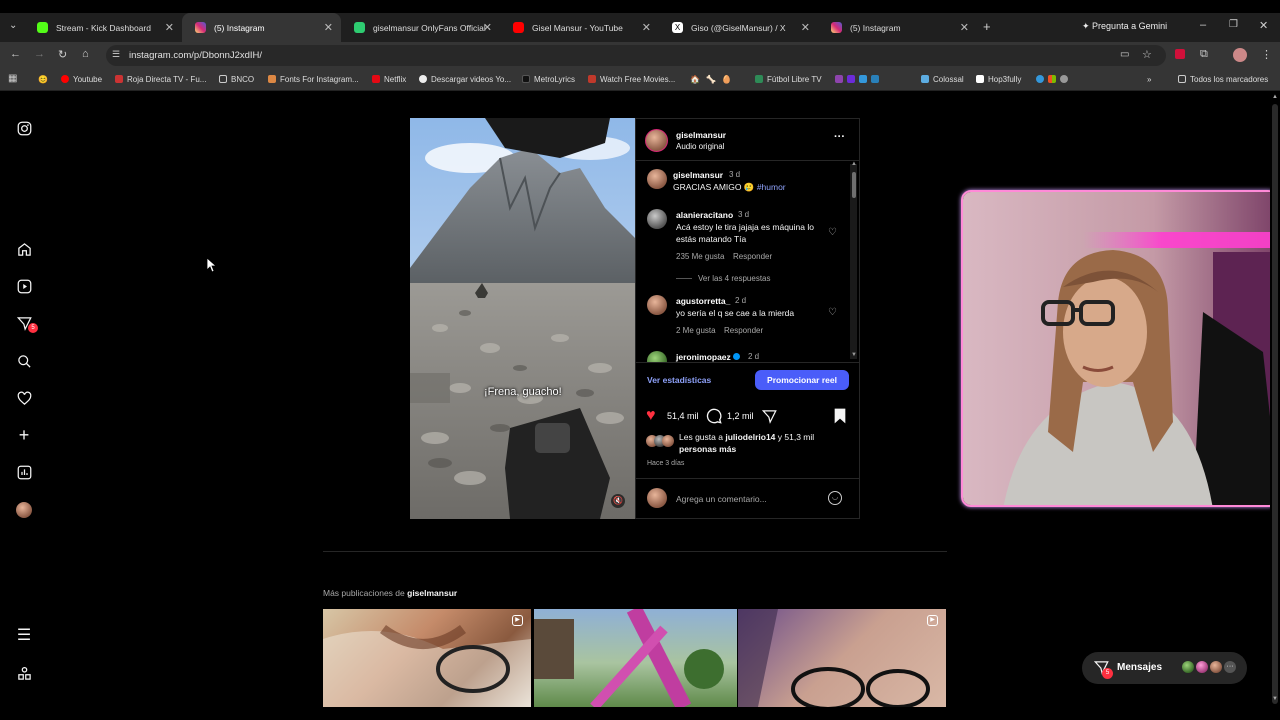 This screenshot has height=720, width=1280. Describe the element at coordinates (24, 510) in the screenshot. I see `profile-avatar` at that location.